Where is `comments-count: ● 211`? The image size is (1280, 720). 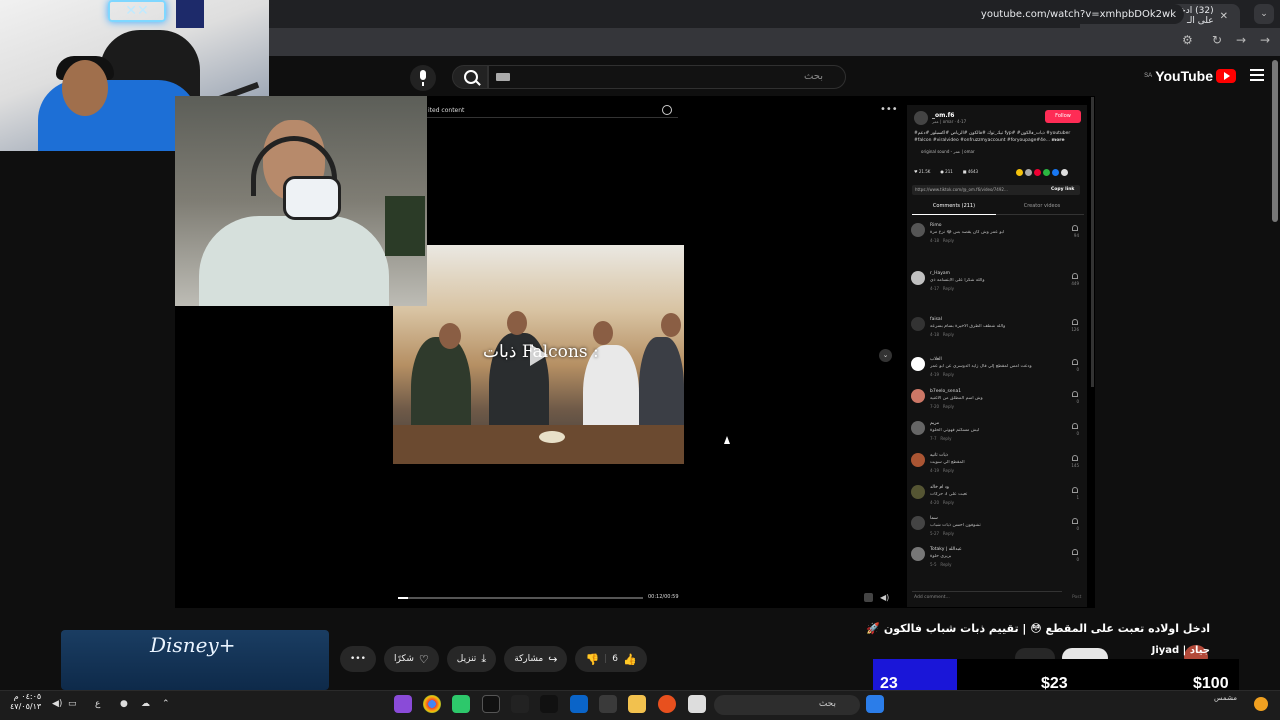
comments-count: ● 211 is located at coordinates (946, 171).